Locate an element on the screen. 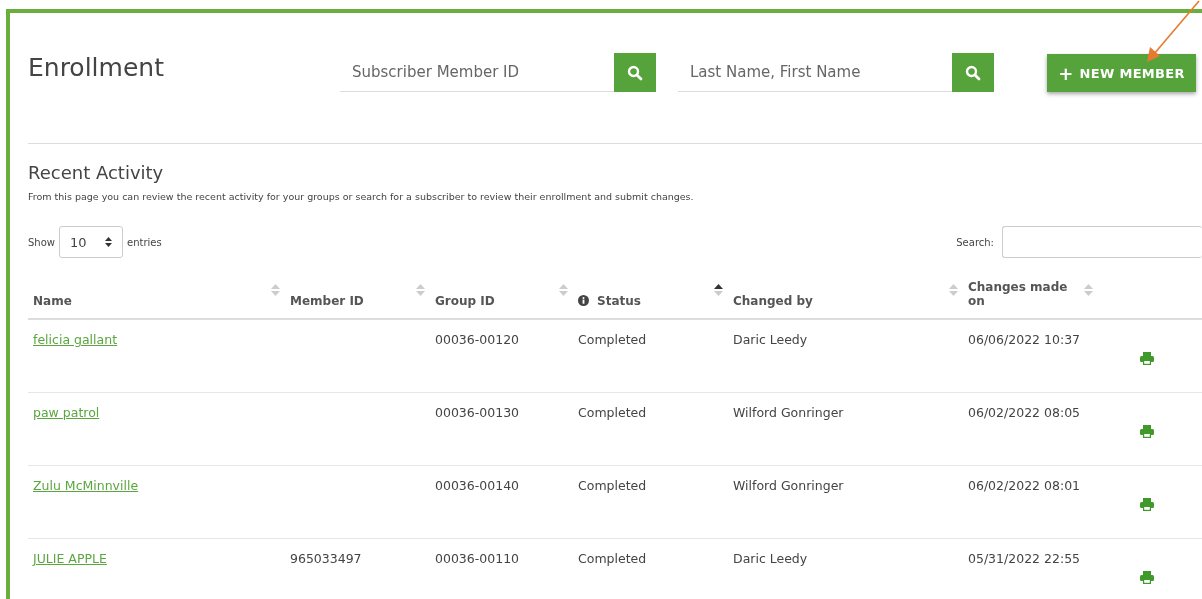  column-header: Status is located at coordinates (650, 295).